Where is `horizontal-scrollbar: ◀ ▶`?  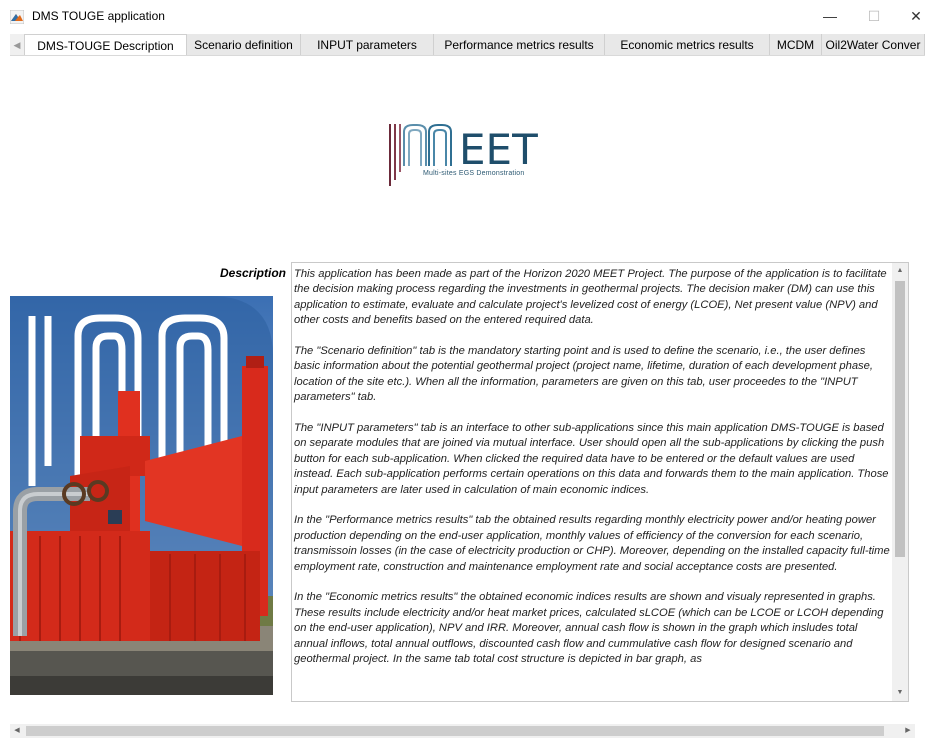 horizontal-scrollbar: ◀ ▶ is located at coordinates (462, 731).